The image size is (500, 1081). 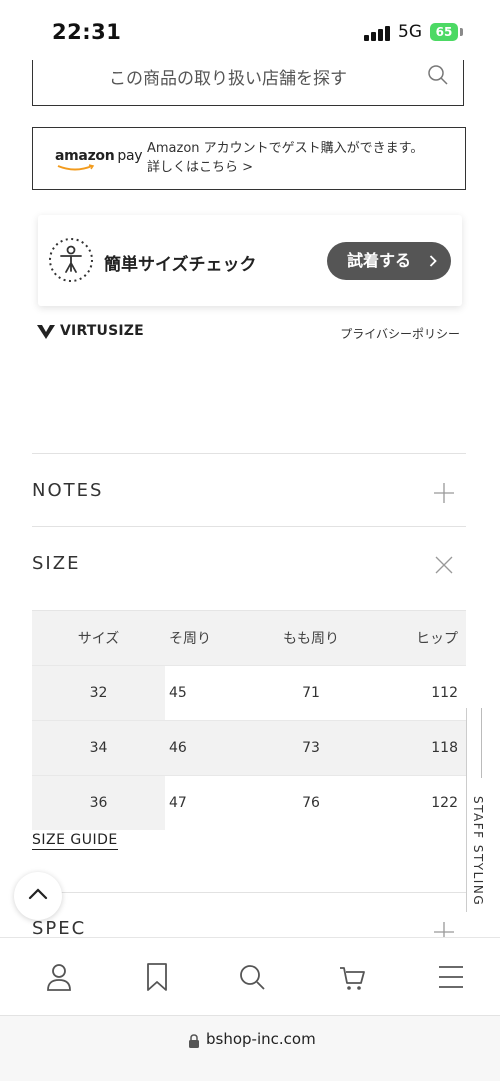 What do you see at coordinates (85, 156) in the screenshot?
I see `amazon-logo-text: amazon` at bounding box center [85, 156].